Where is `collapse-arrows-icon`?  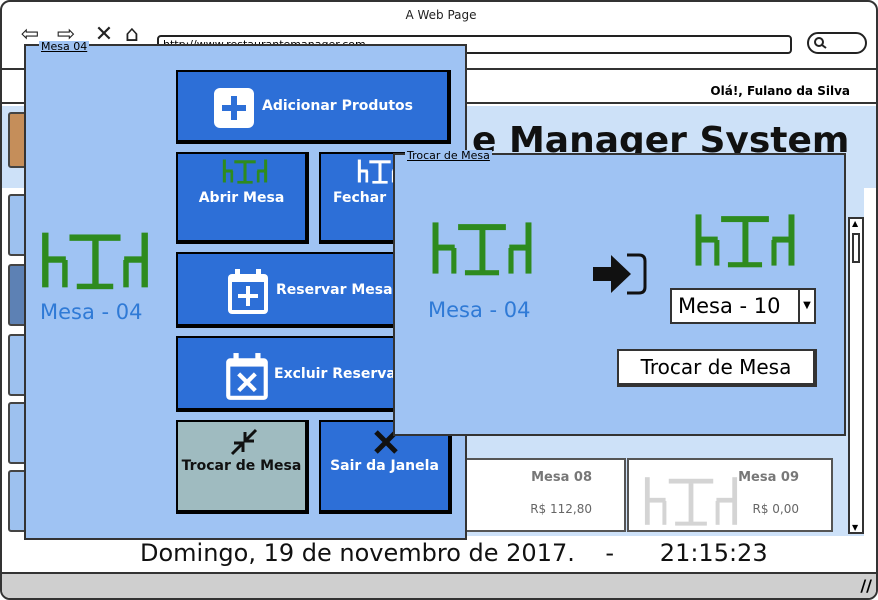
collapse-arrows-icon is located at coordinates (244, 442).